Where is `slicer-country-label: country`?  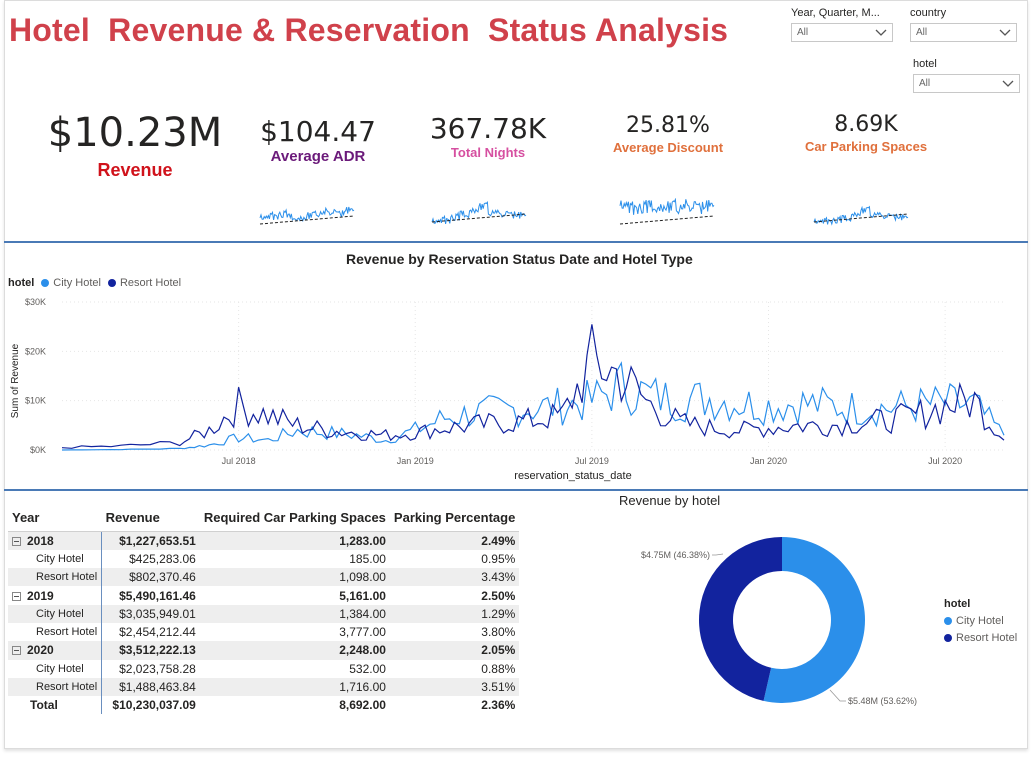 slicer-country-label: country is located at coordinates (928, 13).